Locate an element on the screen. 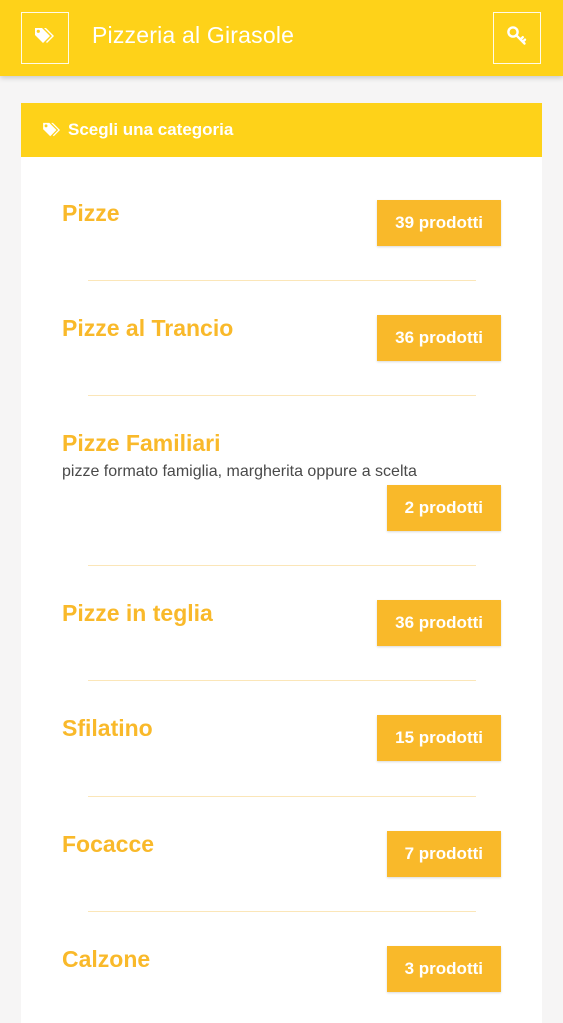 Image resolution: width=563 pixels, height=1023 pixels. product-count-badge: 15 prodotti is located at coordinates (439, 738).